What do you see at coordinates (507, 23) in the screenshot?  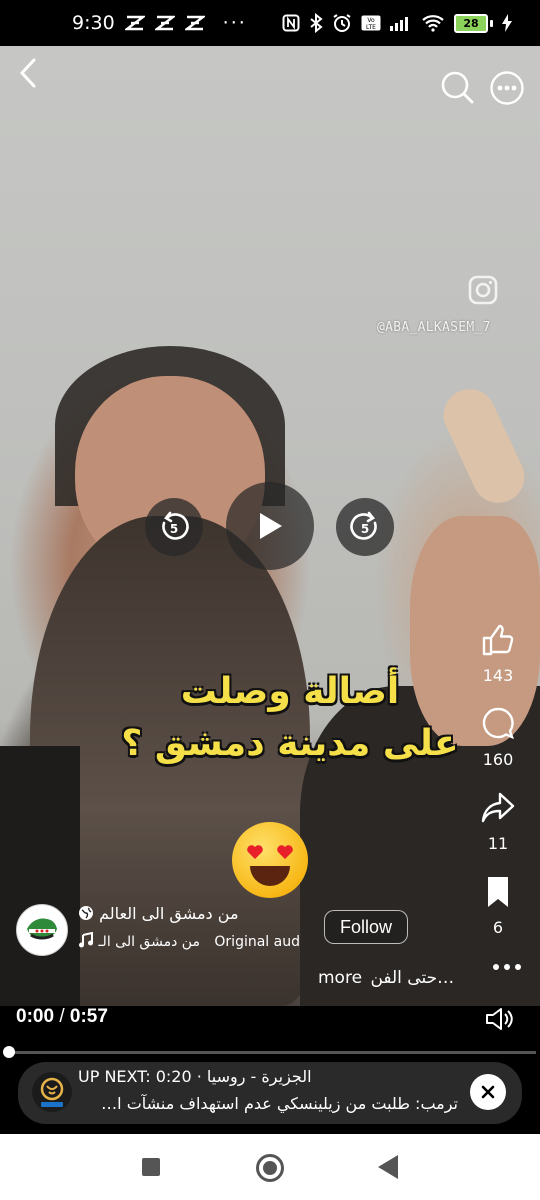 I see `charging-icon` at bounding box center [507, 23].